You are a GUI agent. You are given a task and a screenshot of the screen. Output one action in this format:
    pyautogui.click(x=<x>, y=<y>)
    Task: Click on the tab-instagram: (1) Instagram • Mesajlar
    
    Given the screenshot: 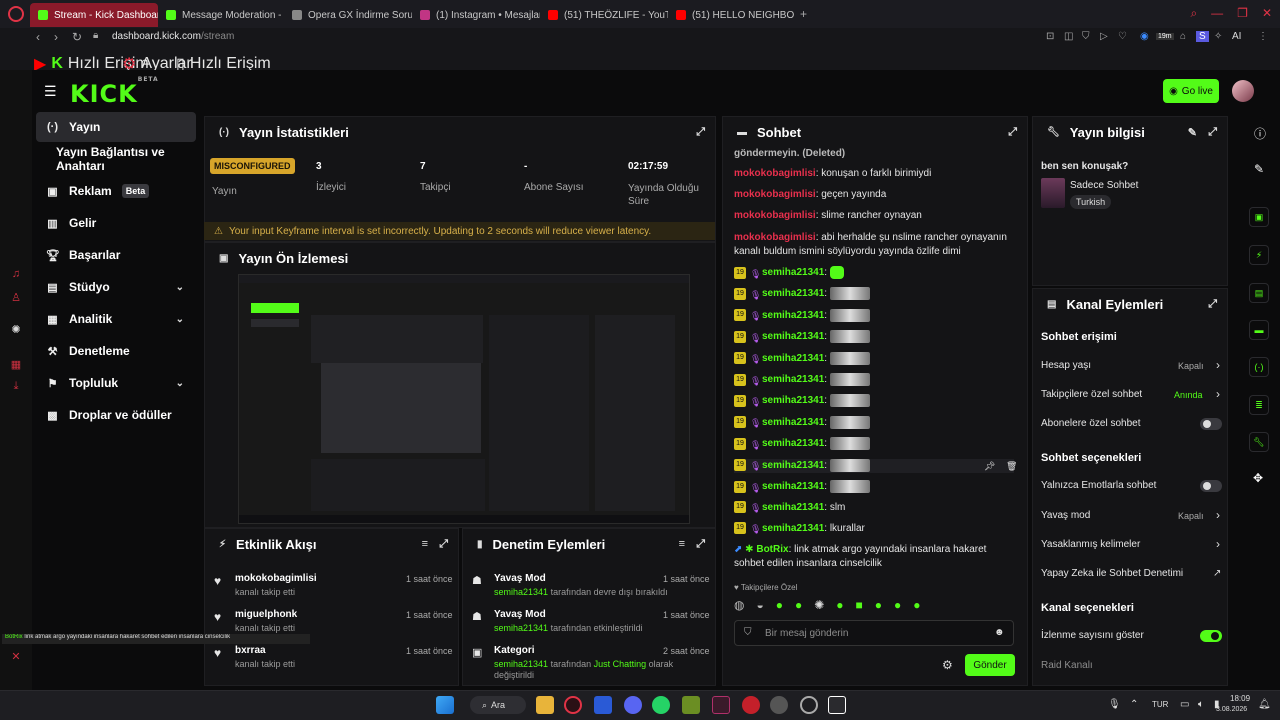 What is the action you would take?
    pyautogui.click(x=476, y=15)
    